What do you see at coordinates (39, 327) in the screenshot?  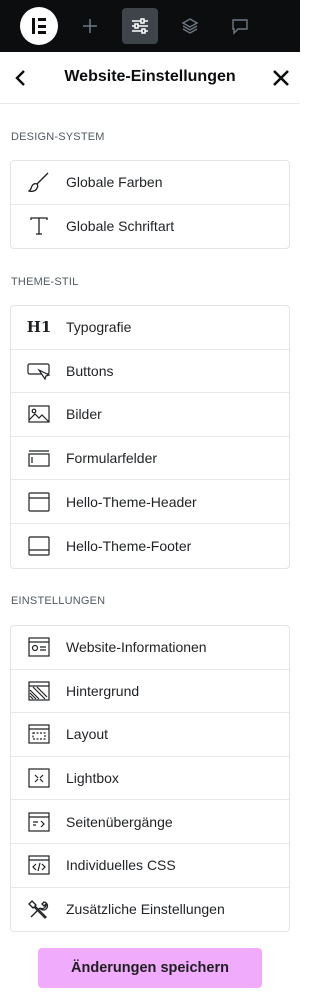 I see `h1-icon: H1` at bounding box center [39, 327].